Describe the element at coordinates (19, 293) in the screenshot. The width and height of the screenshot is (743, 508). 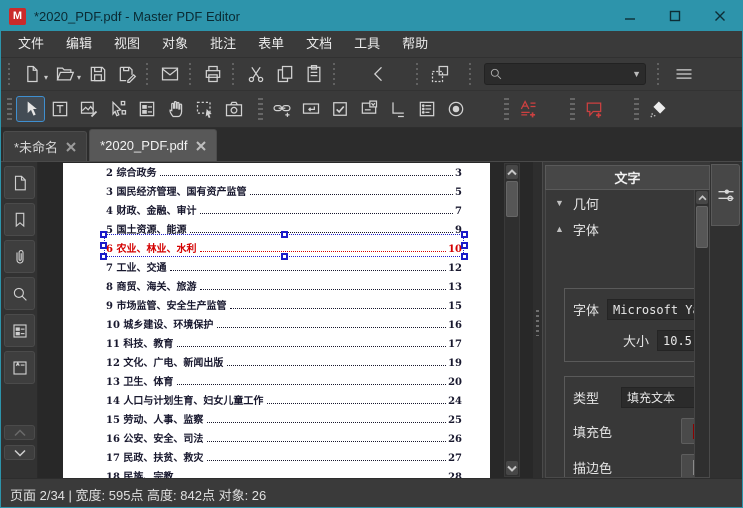
I see `search-panel-button` at that location.